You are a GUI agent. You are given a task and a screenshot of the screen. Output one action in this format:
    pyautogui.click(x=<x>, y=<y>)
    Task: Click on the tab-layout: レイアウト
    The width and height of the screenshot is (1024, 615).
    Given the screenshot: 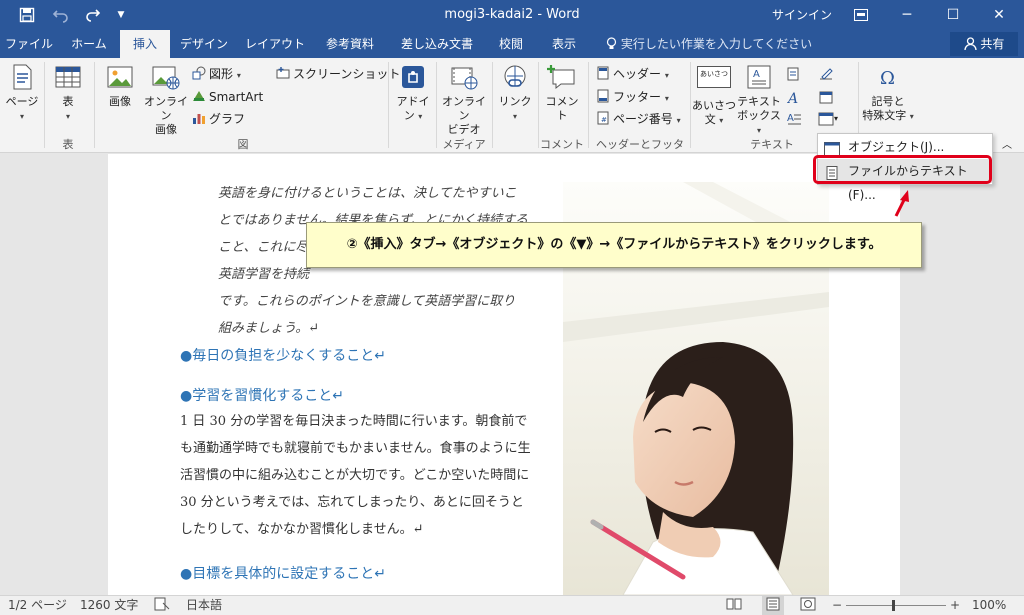 What is the action you would take?
    pyautogui.click(x=275, y=44)
    